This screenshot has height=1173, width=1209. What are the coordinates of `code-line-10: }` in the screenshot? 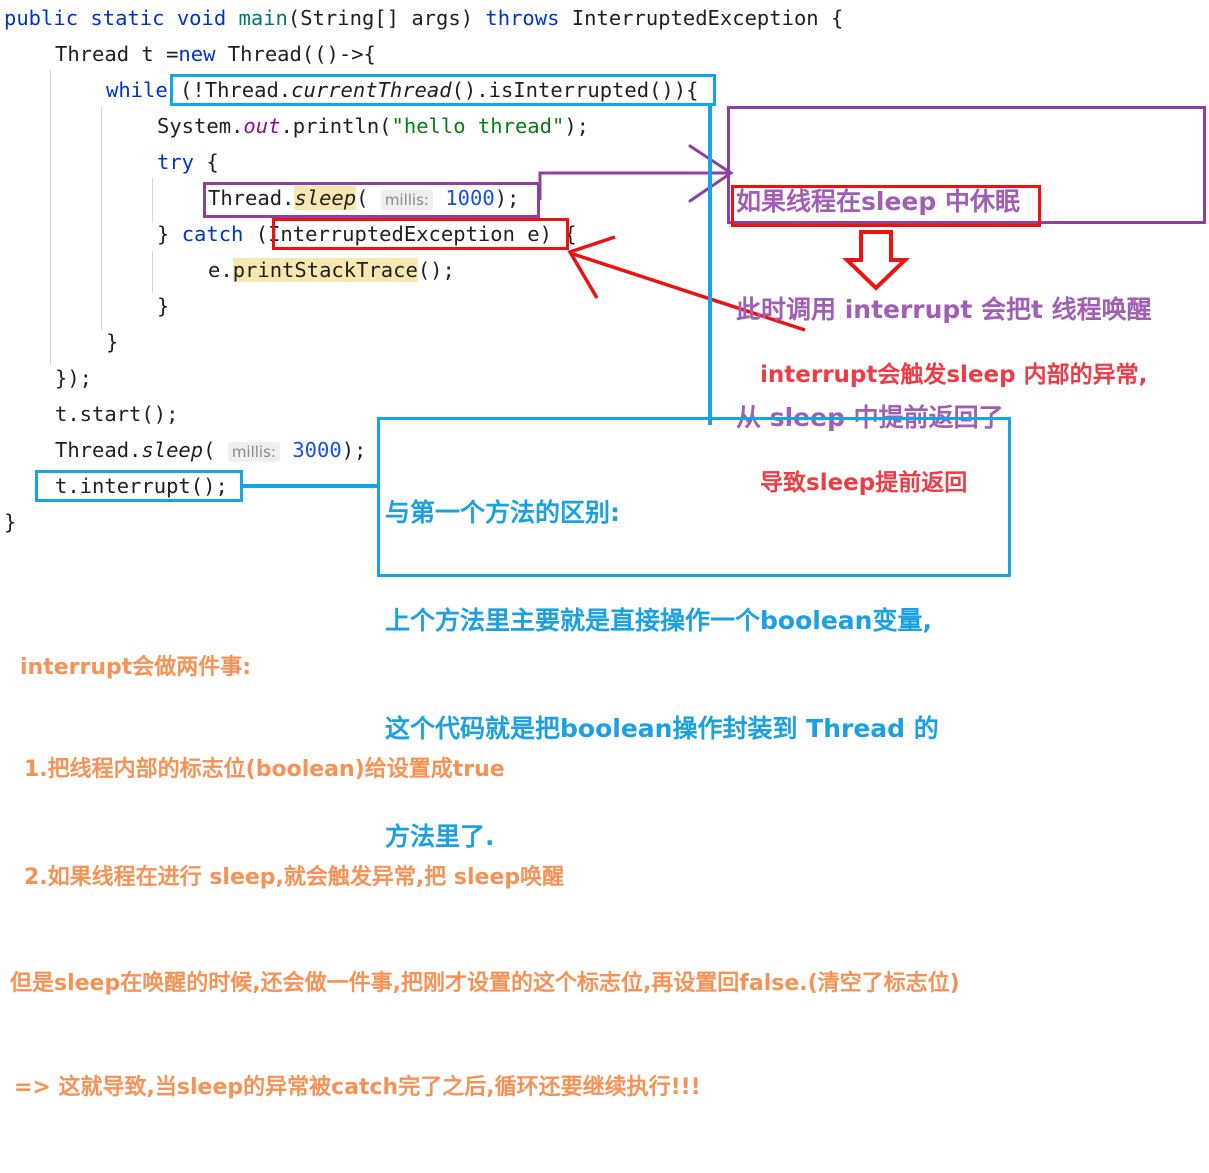 It's located at (112, 342).